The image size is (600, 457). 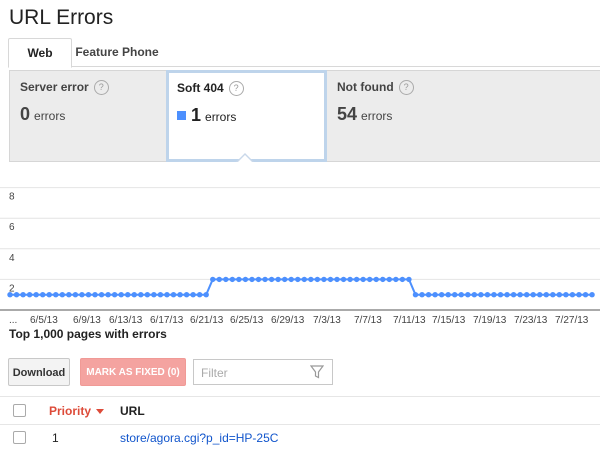 What do you see at coordinates (39, 372) in the screenshot?
I see `download-button: Download` at bounding box center [39, 372].